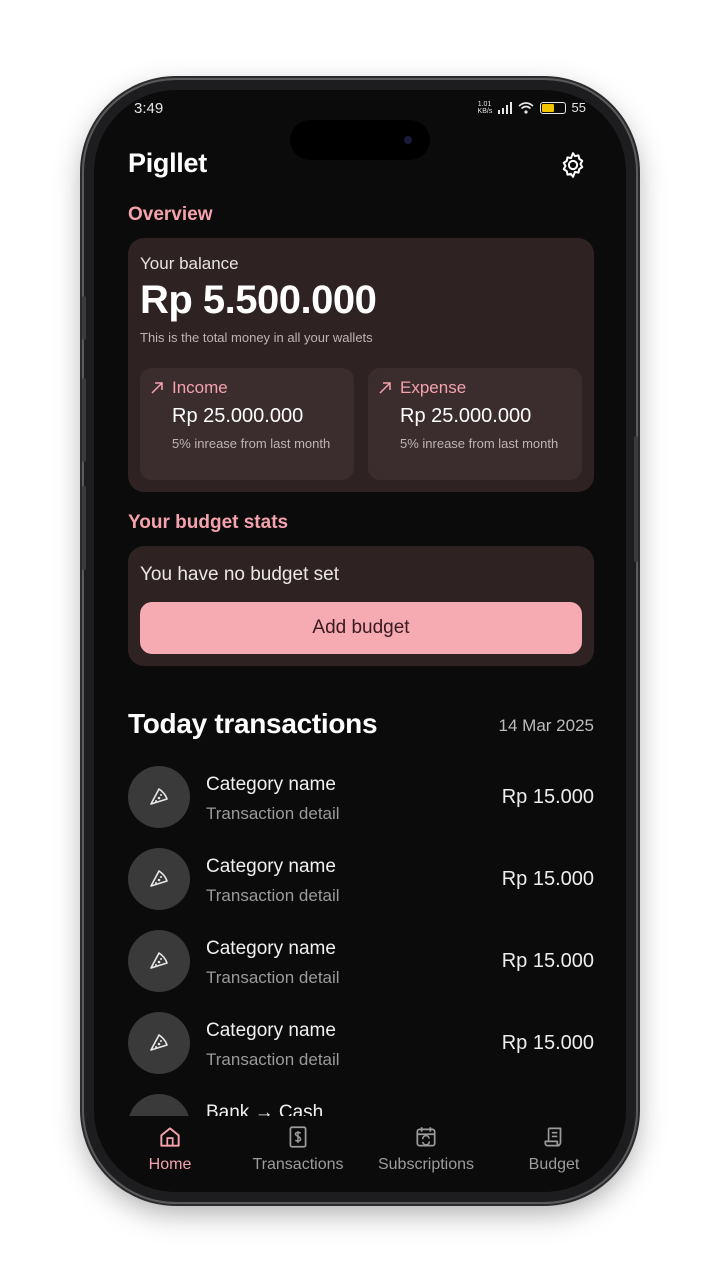 The image size is (720, 1280). What do you see at coordinates (298, 1149) in the screenshot?
I see `nav-transactions: Transactions` at bounding box center [298, 1149].